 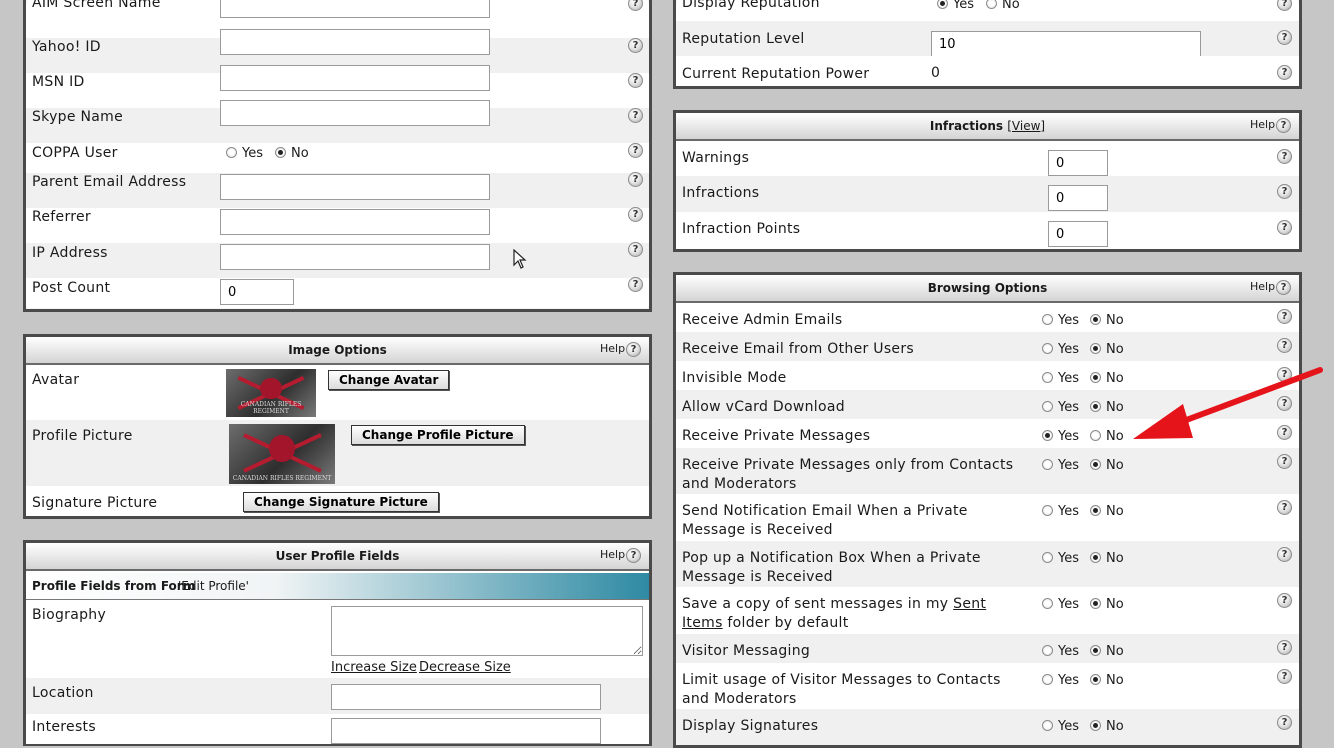 I want to click on skype-name-input, so click(x=355, y=113).